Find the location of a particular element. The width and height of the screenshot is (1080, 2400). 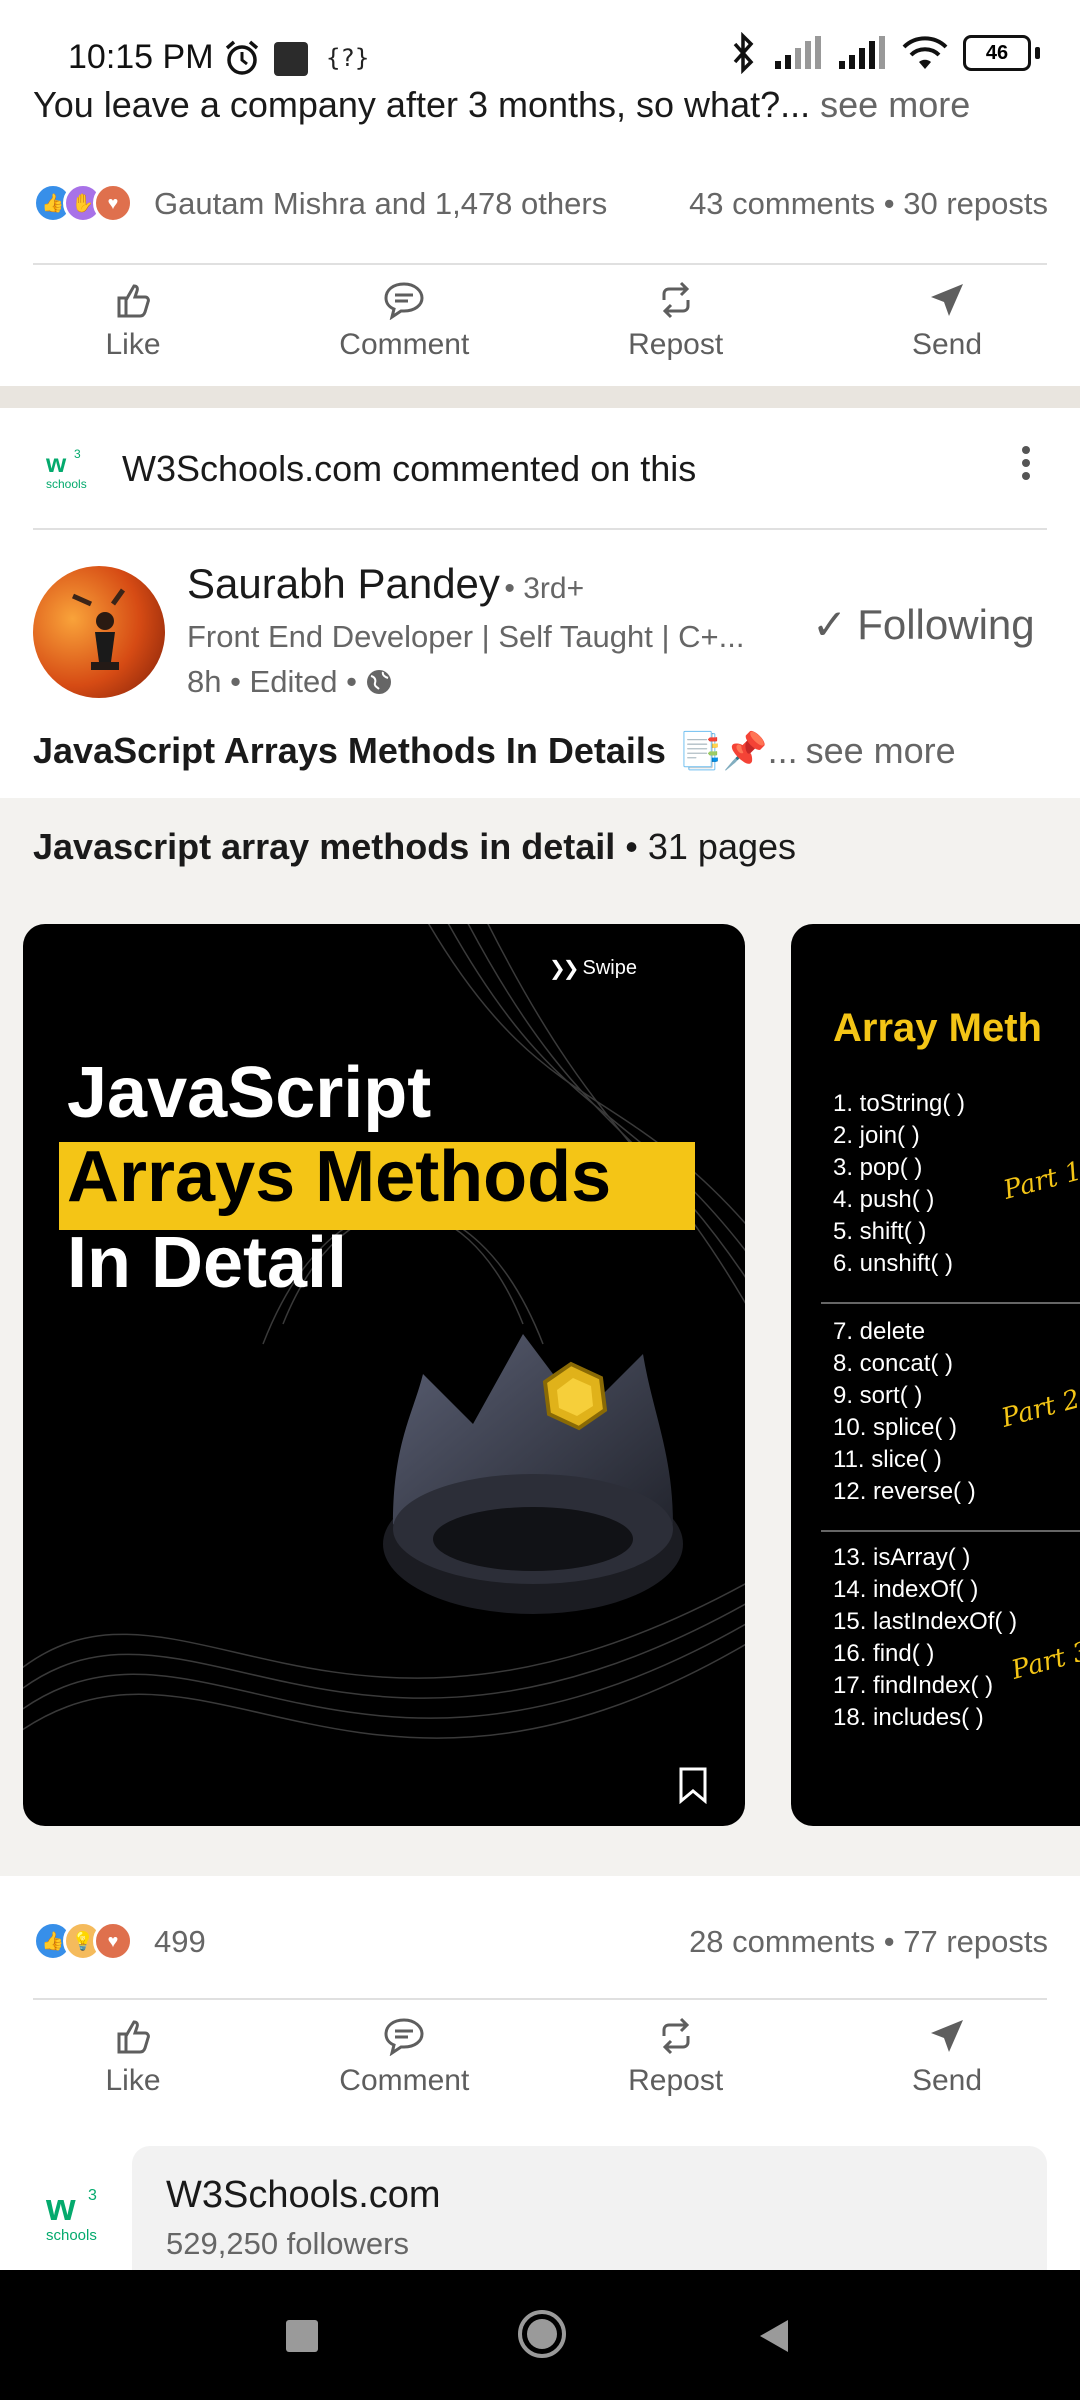

post1-send-button: Send is located at coordinates (947, 321).